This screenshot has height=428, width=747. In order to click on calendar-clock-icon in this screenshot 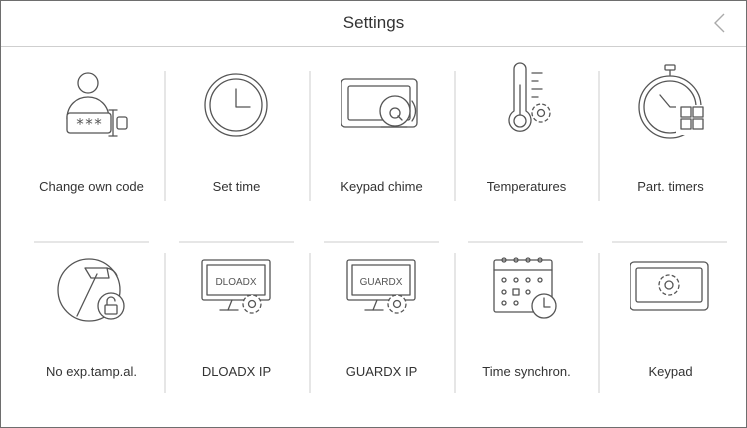, I will do `click(526, 286)`.